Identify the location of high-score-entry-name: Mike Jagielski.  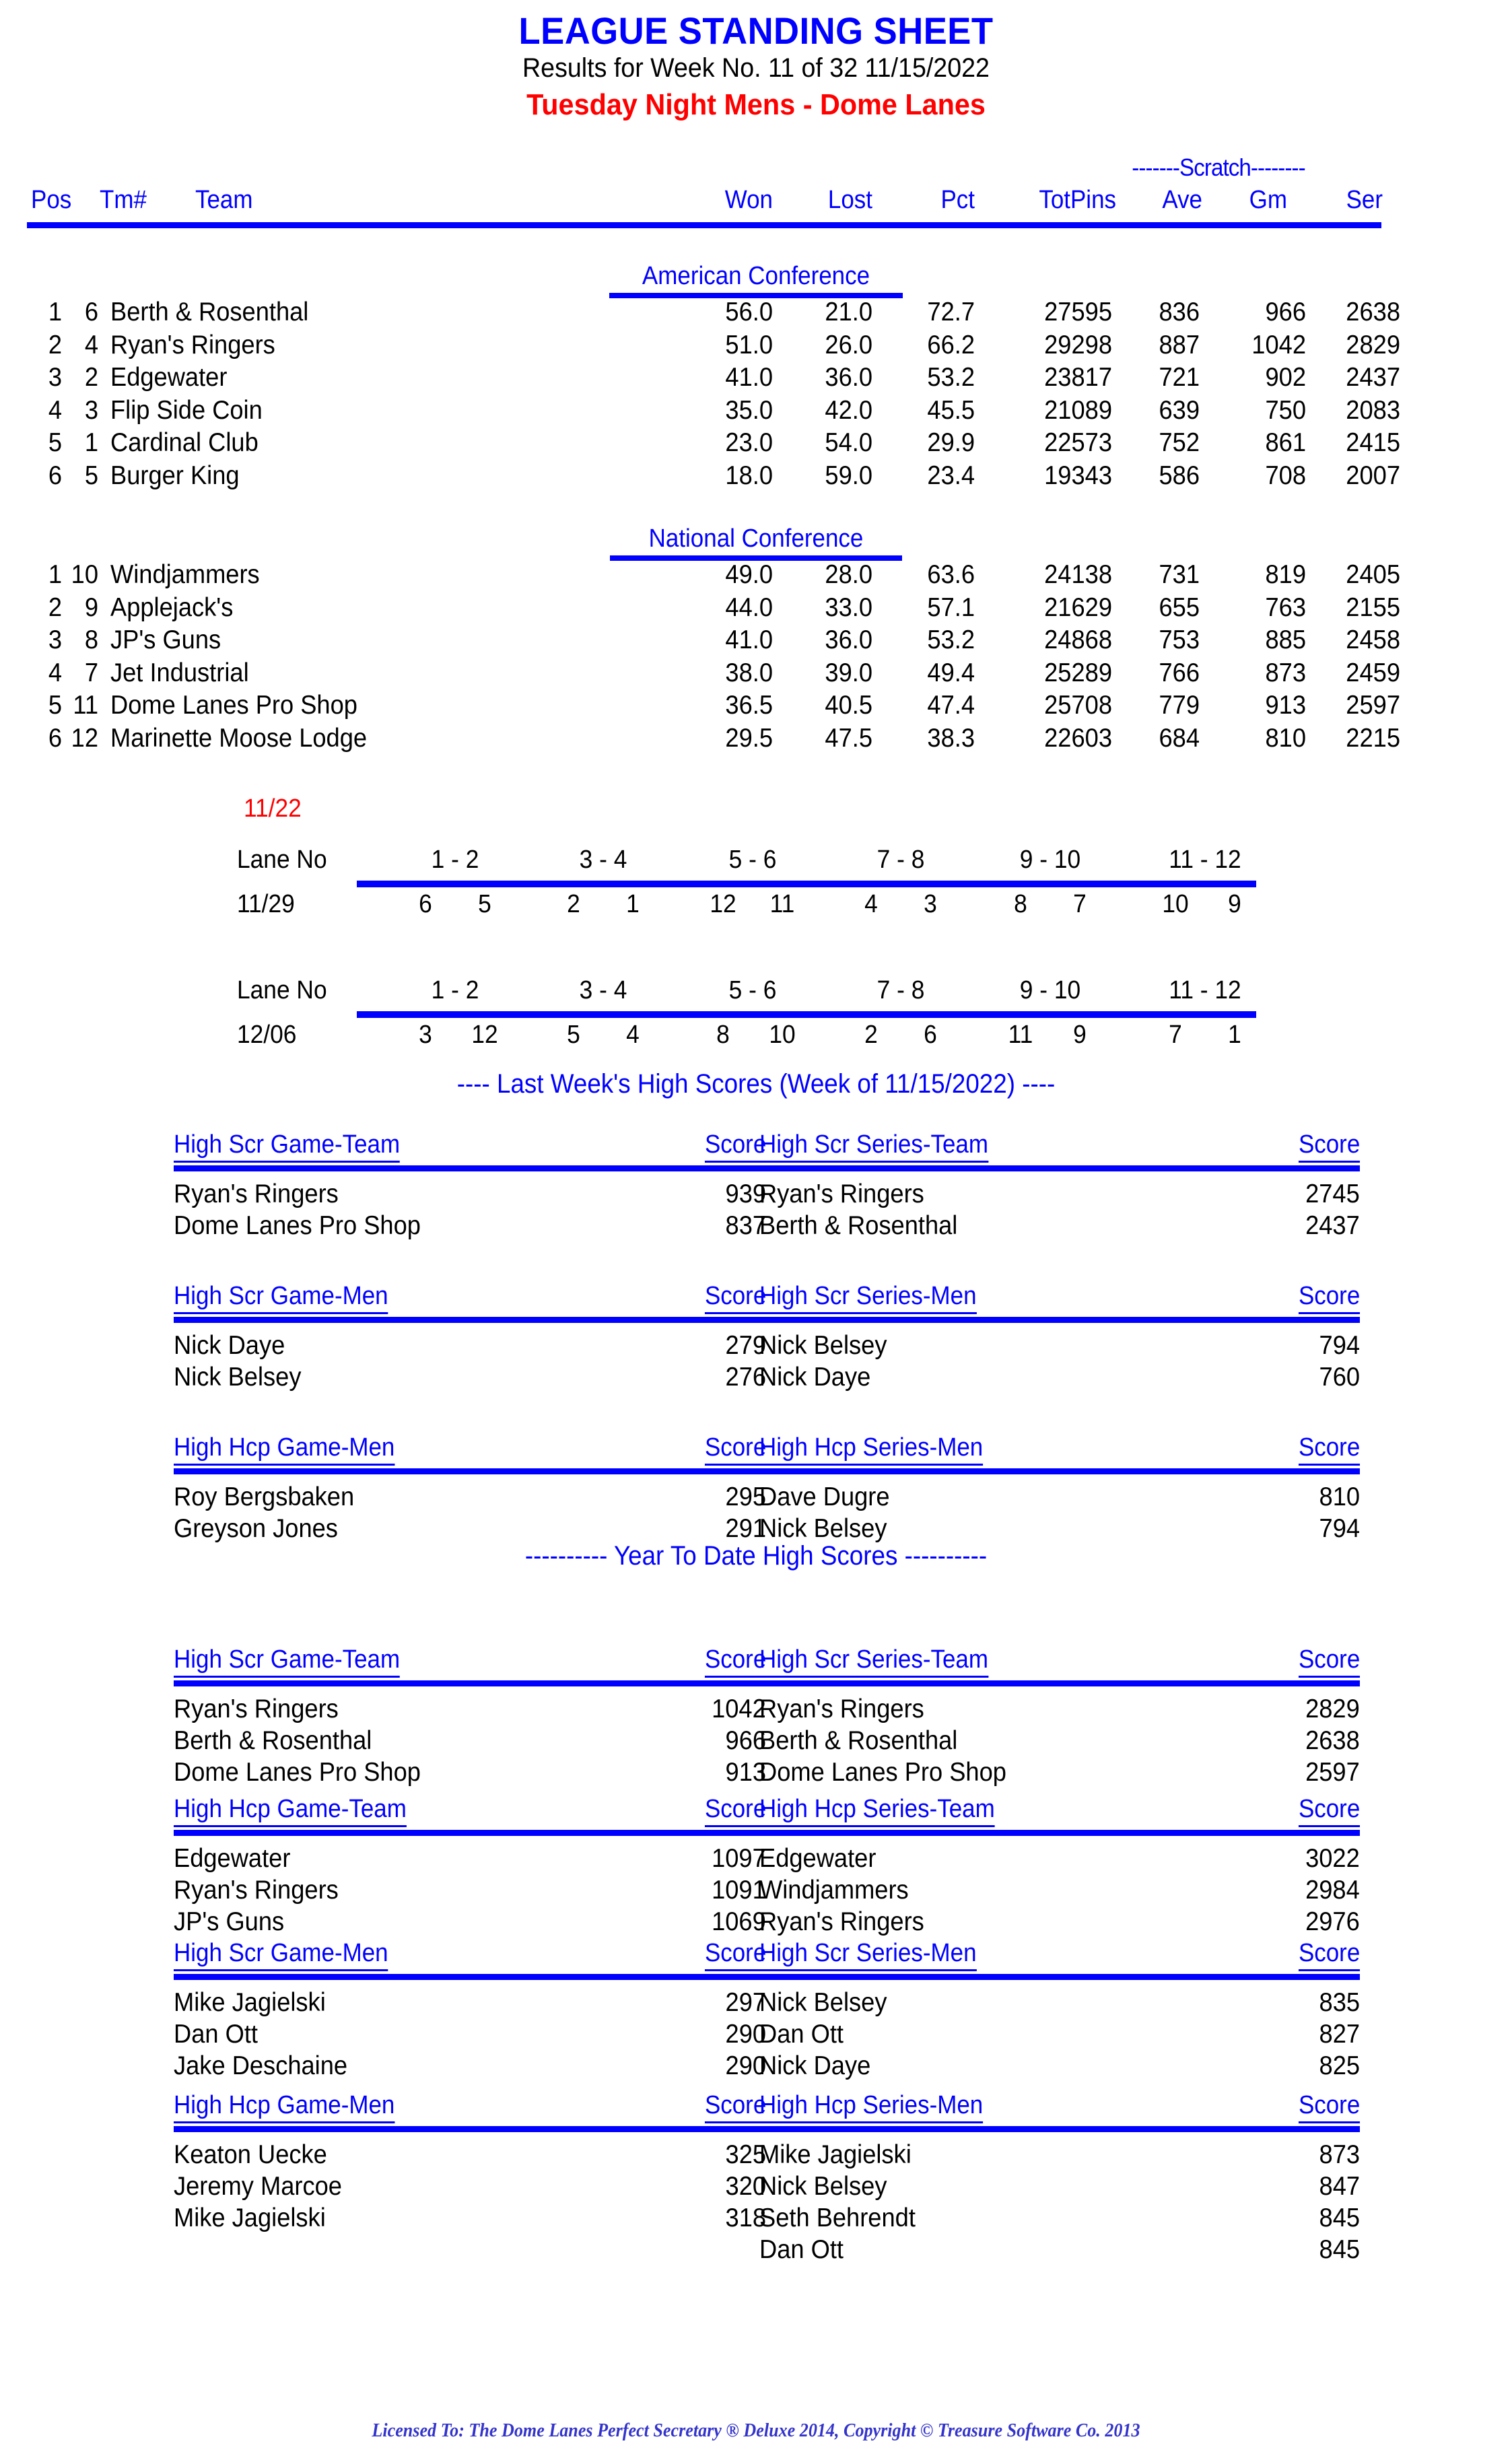
(250, 2002).